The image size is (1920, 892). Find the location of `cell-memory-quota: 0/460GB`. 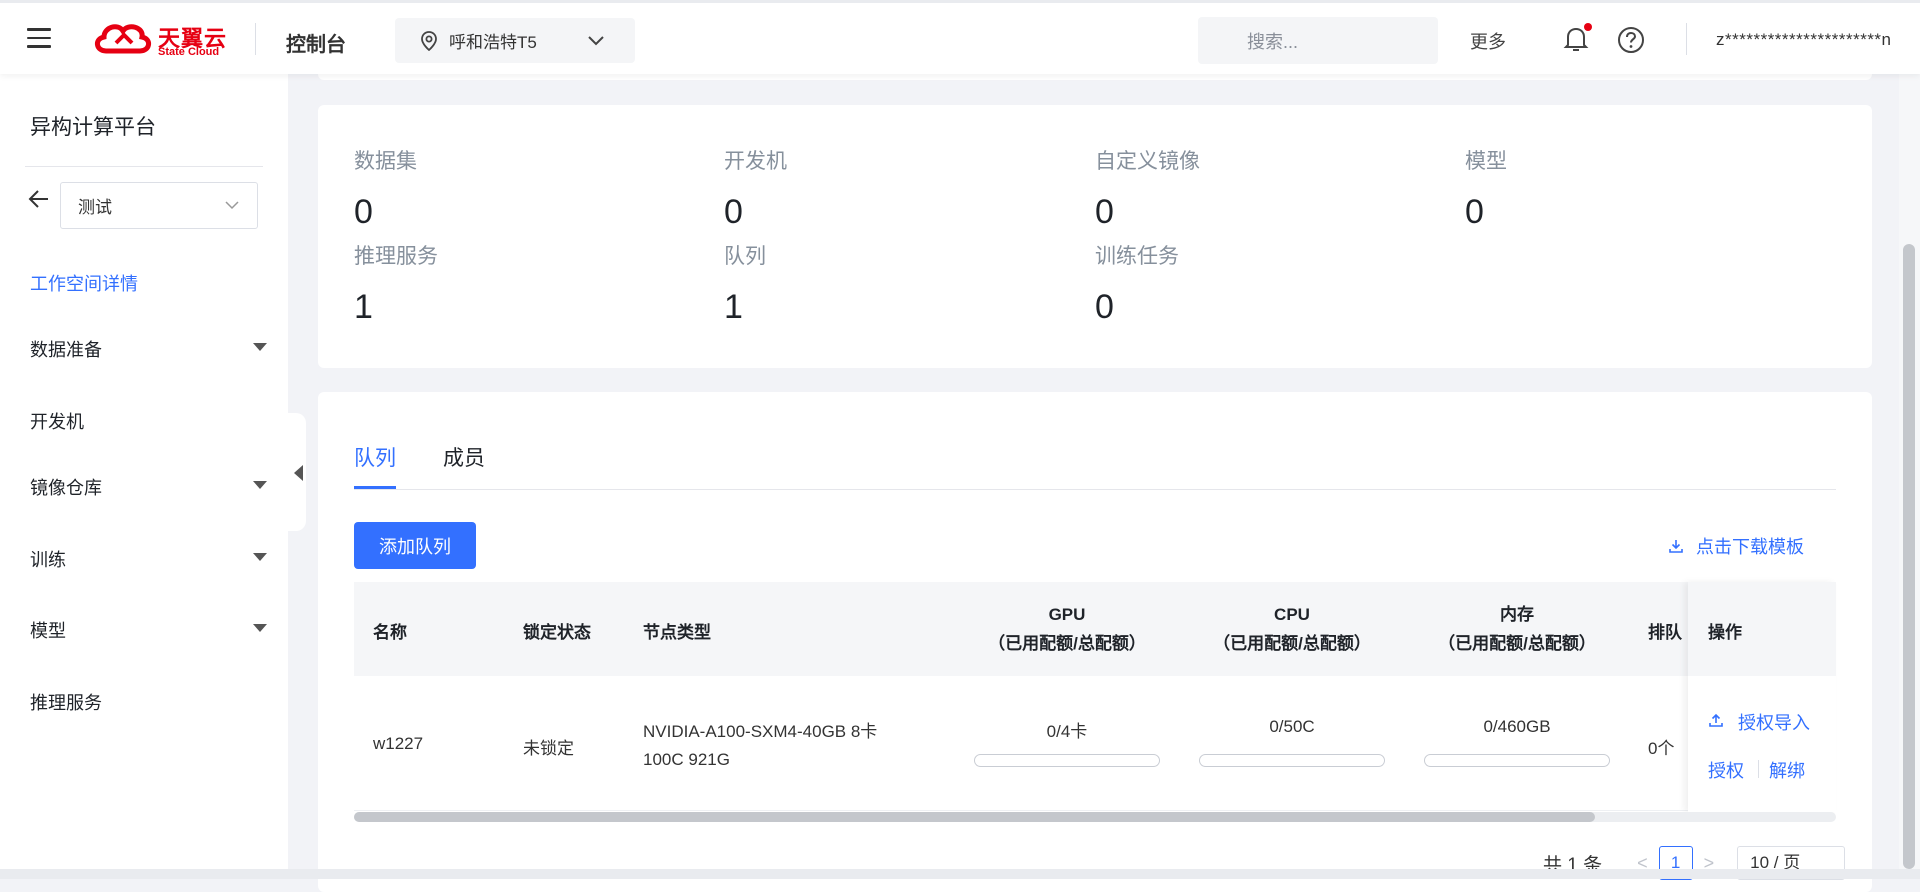

cell-memory-quota: 0/460GB is located at coordinates (1517, 726).